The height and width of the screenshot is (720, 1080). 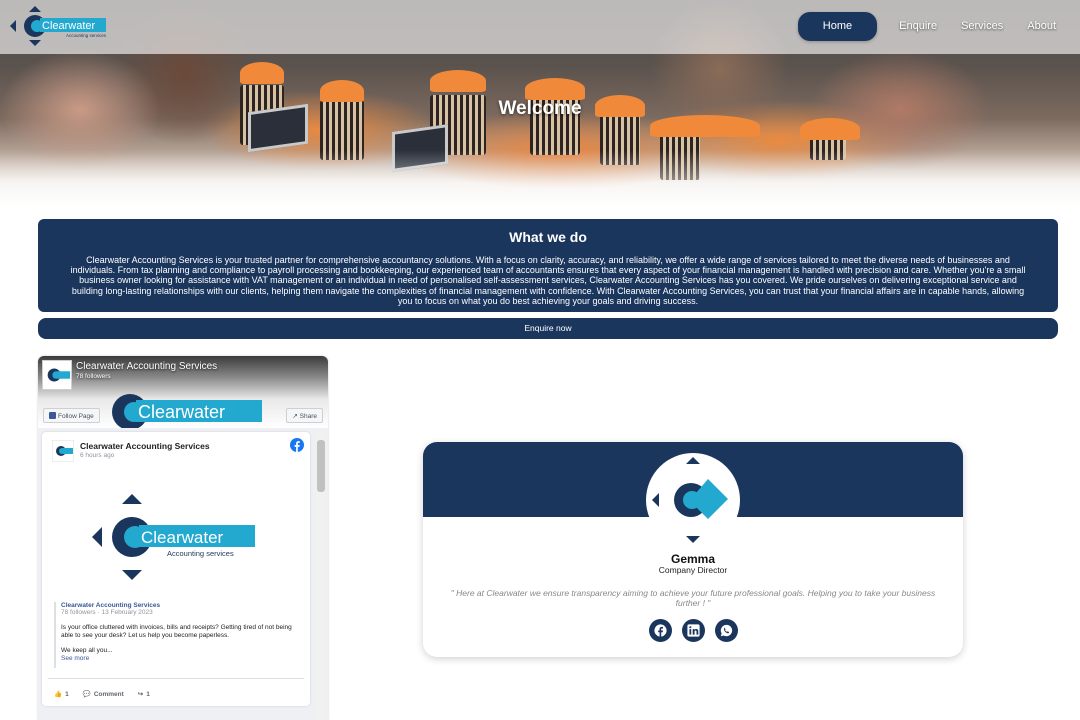 What do you see at coordinates (182, 658) in the screenshot?
I see `see-more-link: See more` at bounding box center [182, 658].